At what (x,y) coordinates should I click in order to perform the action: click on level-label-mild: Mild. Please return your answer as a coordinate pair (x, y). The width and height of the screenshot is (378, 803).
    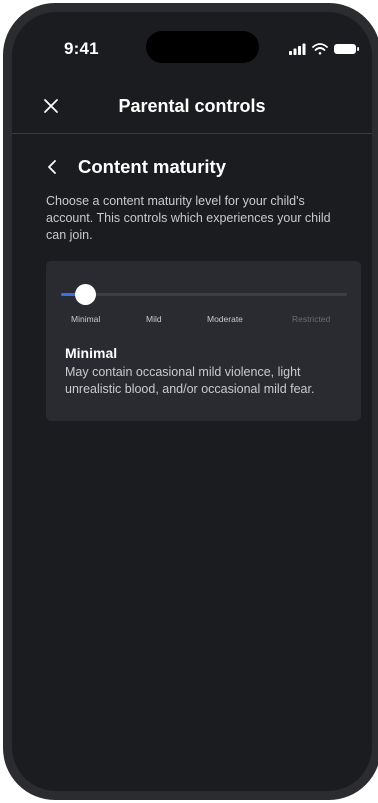
    Looking at the image, I should click on (154, 319).